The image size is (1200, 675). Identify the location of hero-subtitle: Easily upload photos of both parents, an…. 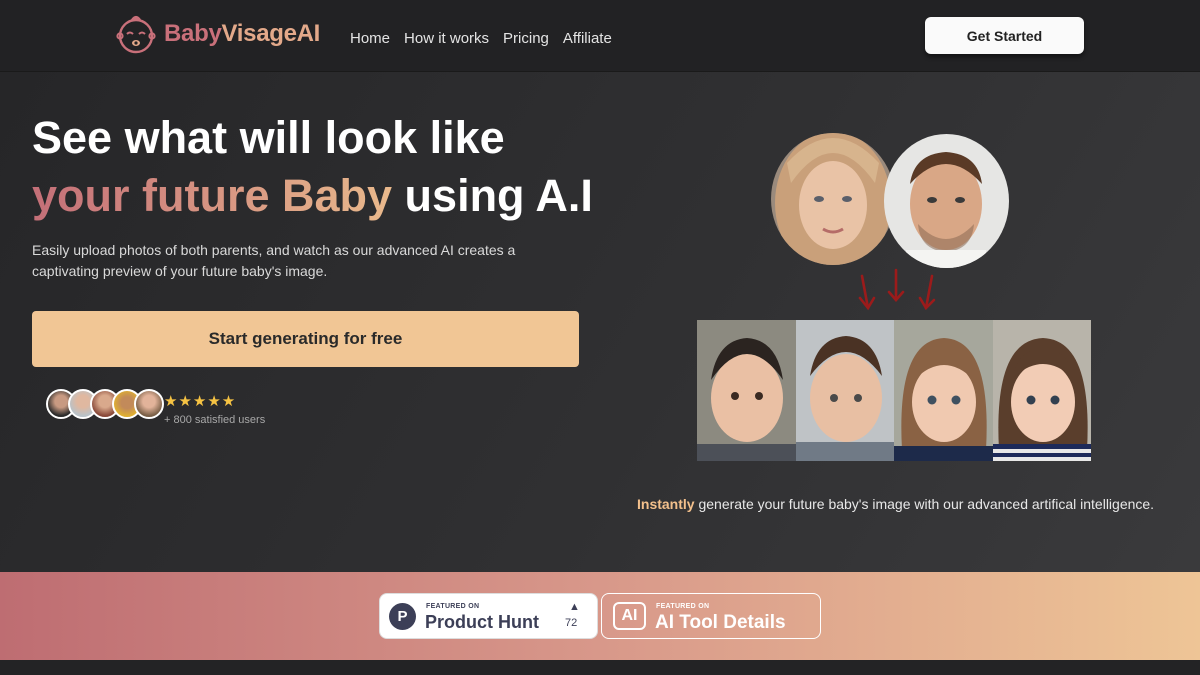
(274, 260).